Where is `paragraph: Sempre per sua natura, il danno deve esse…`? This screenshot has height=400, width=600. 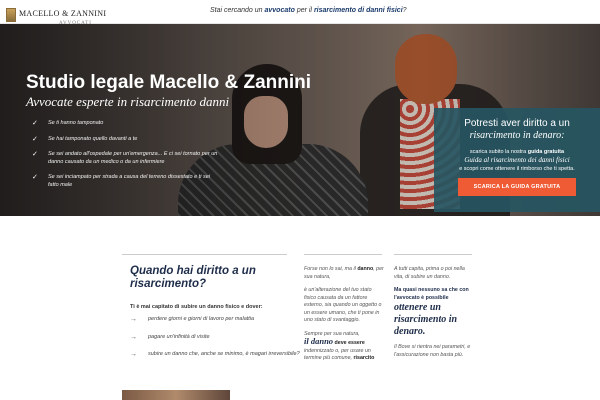
paragraph: Sempre per sua natura, il danno deve esse… is located at coordinates (339, 346).